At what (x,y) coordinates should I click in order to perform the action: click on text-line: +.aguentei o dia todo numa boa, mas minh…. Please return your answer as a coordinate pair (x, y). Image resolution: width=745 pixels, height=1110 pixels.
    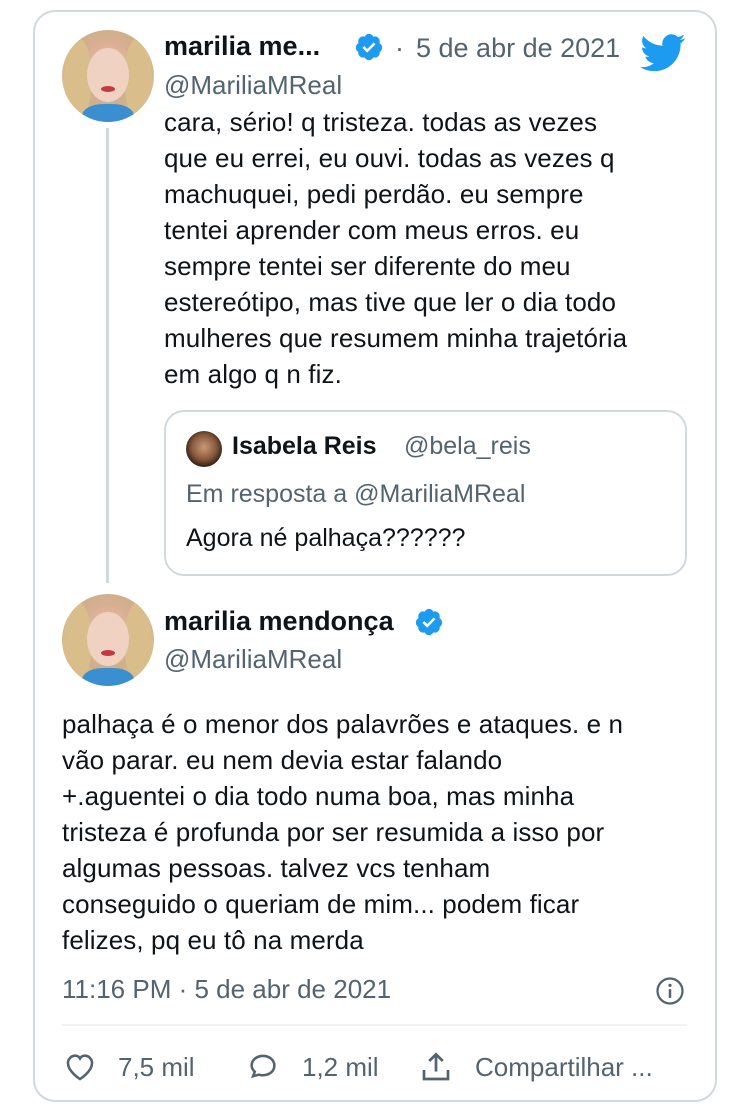
    Looking at the image, I should click on (318, 796).